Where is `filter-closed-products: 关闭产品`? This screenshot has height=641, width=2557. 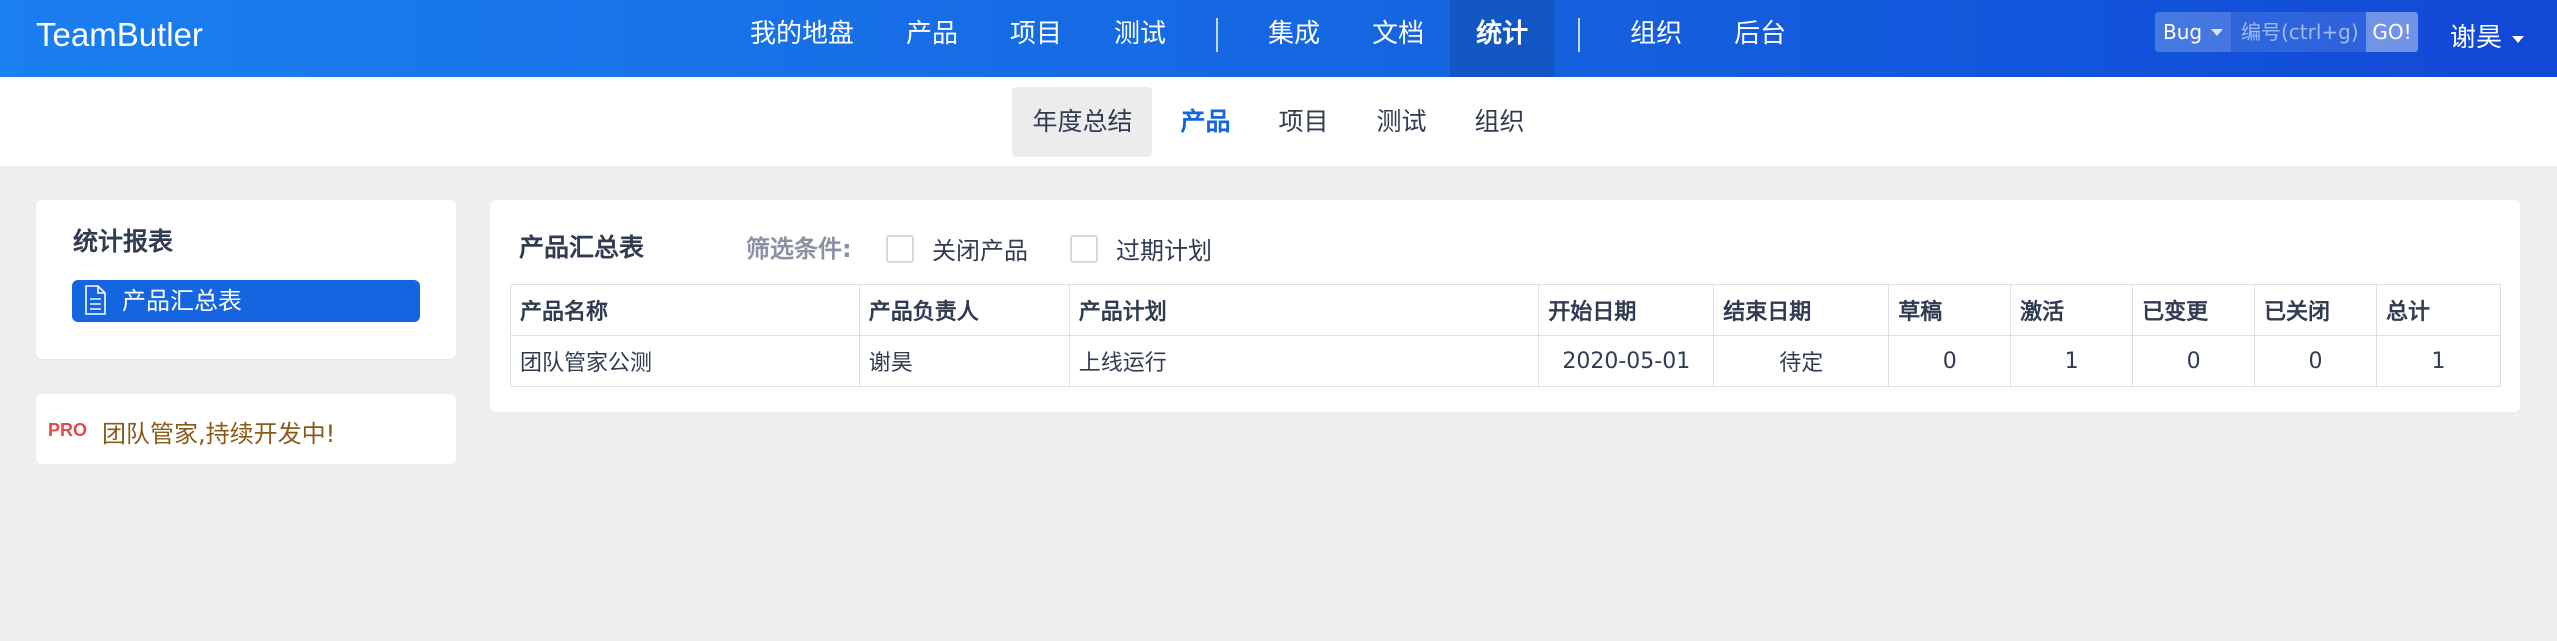 filter-closed-products: 关闭产品 is located at coordinates (957, 248).